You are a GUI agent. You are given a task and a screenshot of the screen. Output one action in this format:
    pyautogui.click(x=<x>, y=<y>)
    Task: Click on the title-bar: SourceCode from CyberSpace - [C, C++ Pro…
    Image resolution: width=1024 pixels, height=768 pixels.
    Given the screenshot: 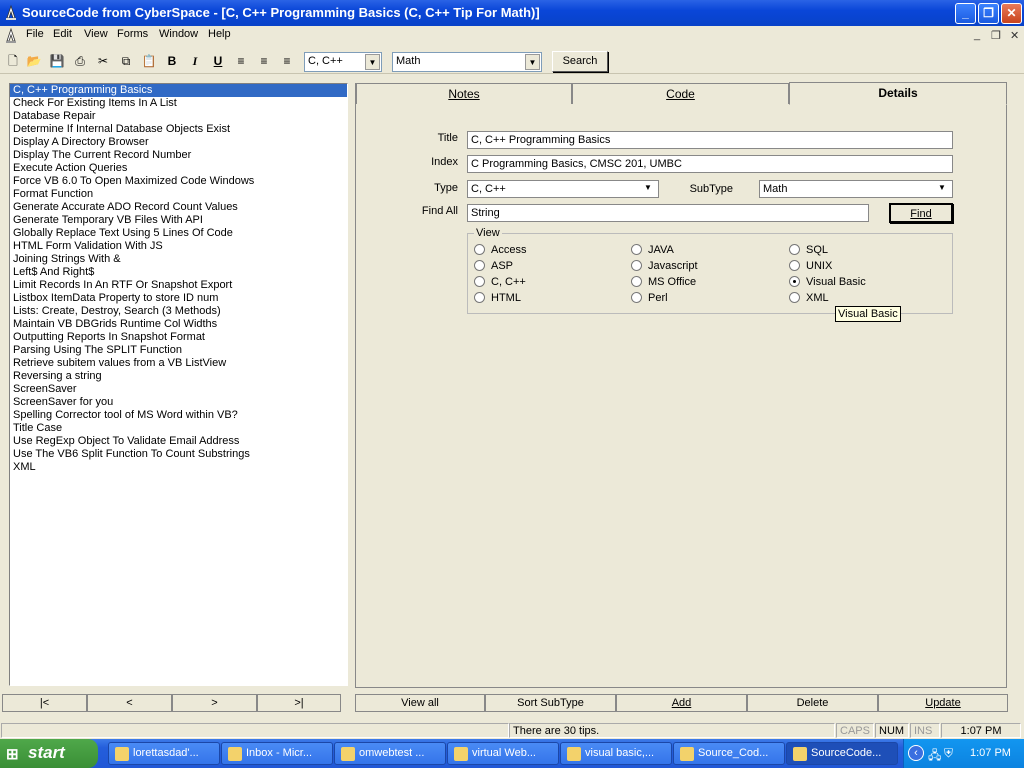 What is the action you would take?
    pyautogui.click(x=512, y=13)
    